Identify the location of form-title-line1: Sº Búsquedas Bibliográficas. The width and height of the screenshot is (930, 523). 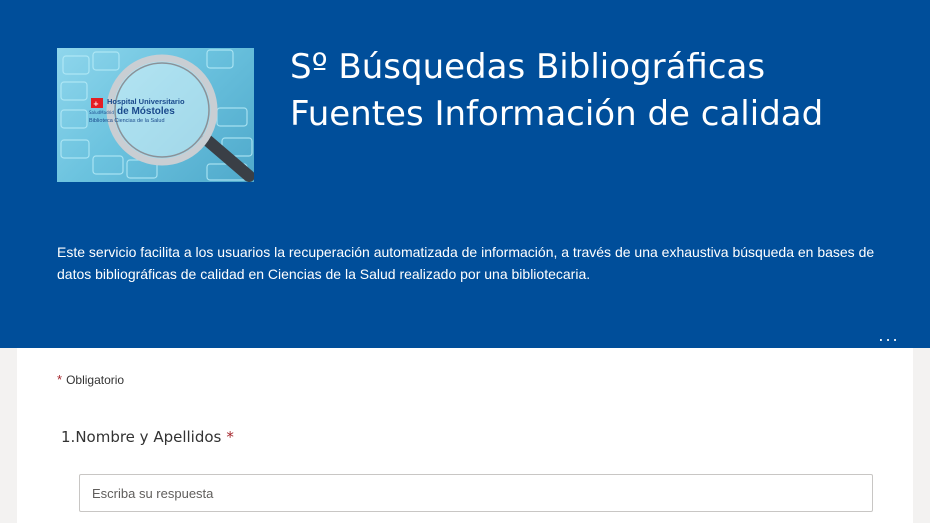
(528, 67).